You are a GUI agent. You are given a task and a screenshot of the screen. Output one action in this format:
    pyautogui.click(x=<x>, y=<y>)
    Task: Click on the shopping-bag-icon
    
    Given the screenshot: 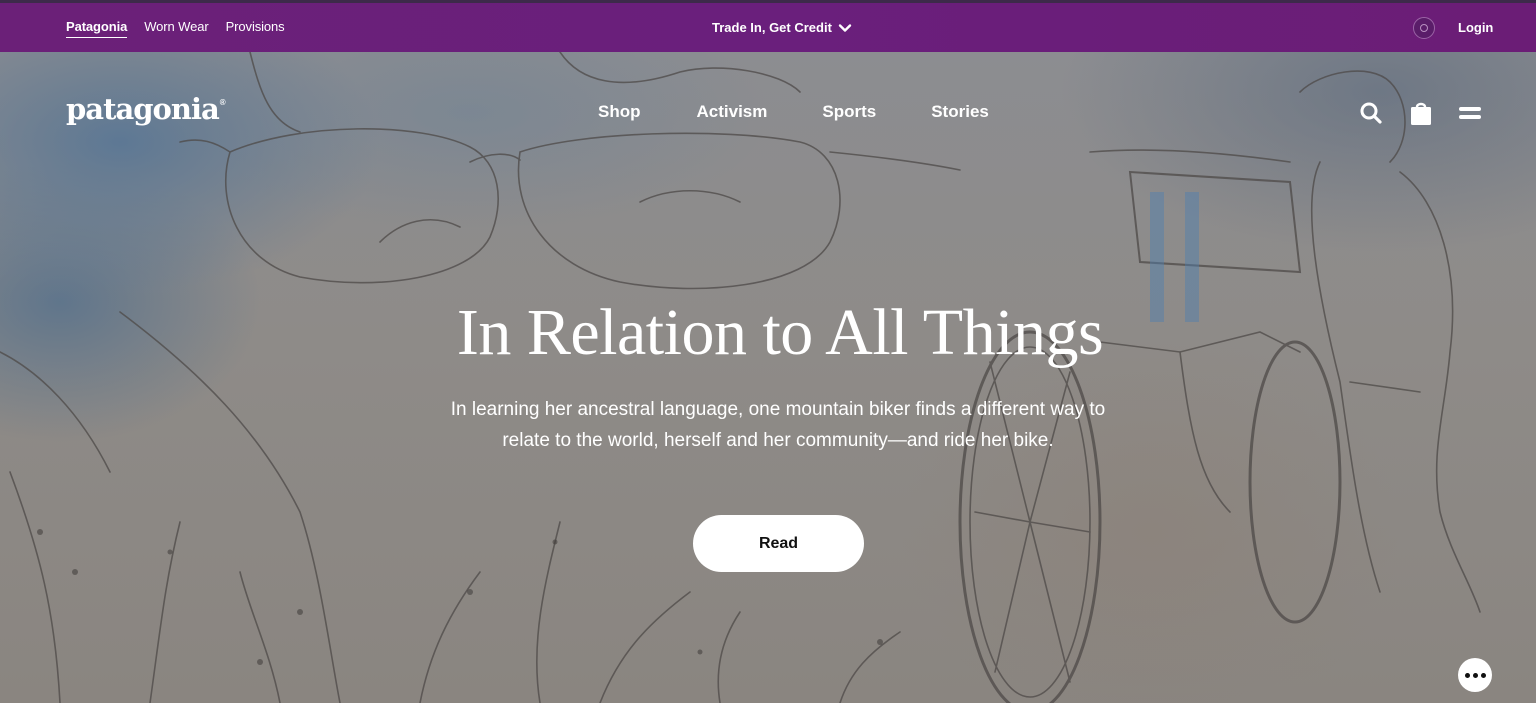 What is the action you would take?
    pyautogui.click(x=1421, y=113)
    